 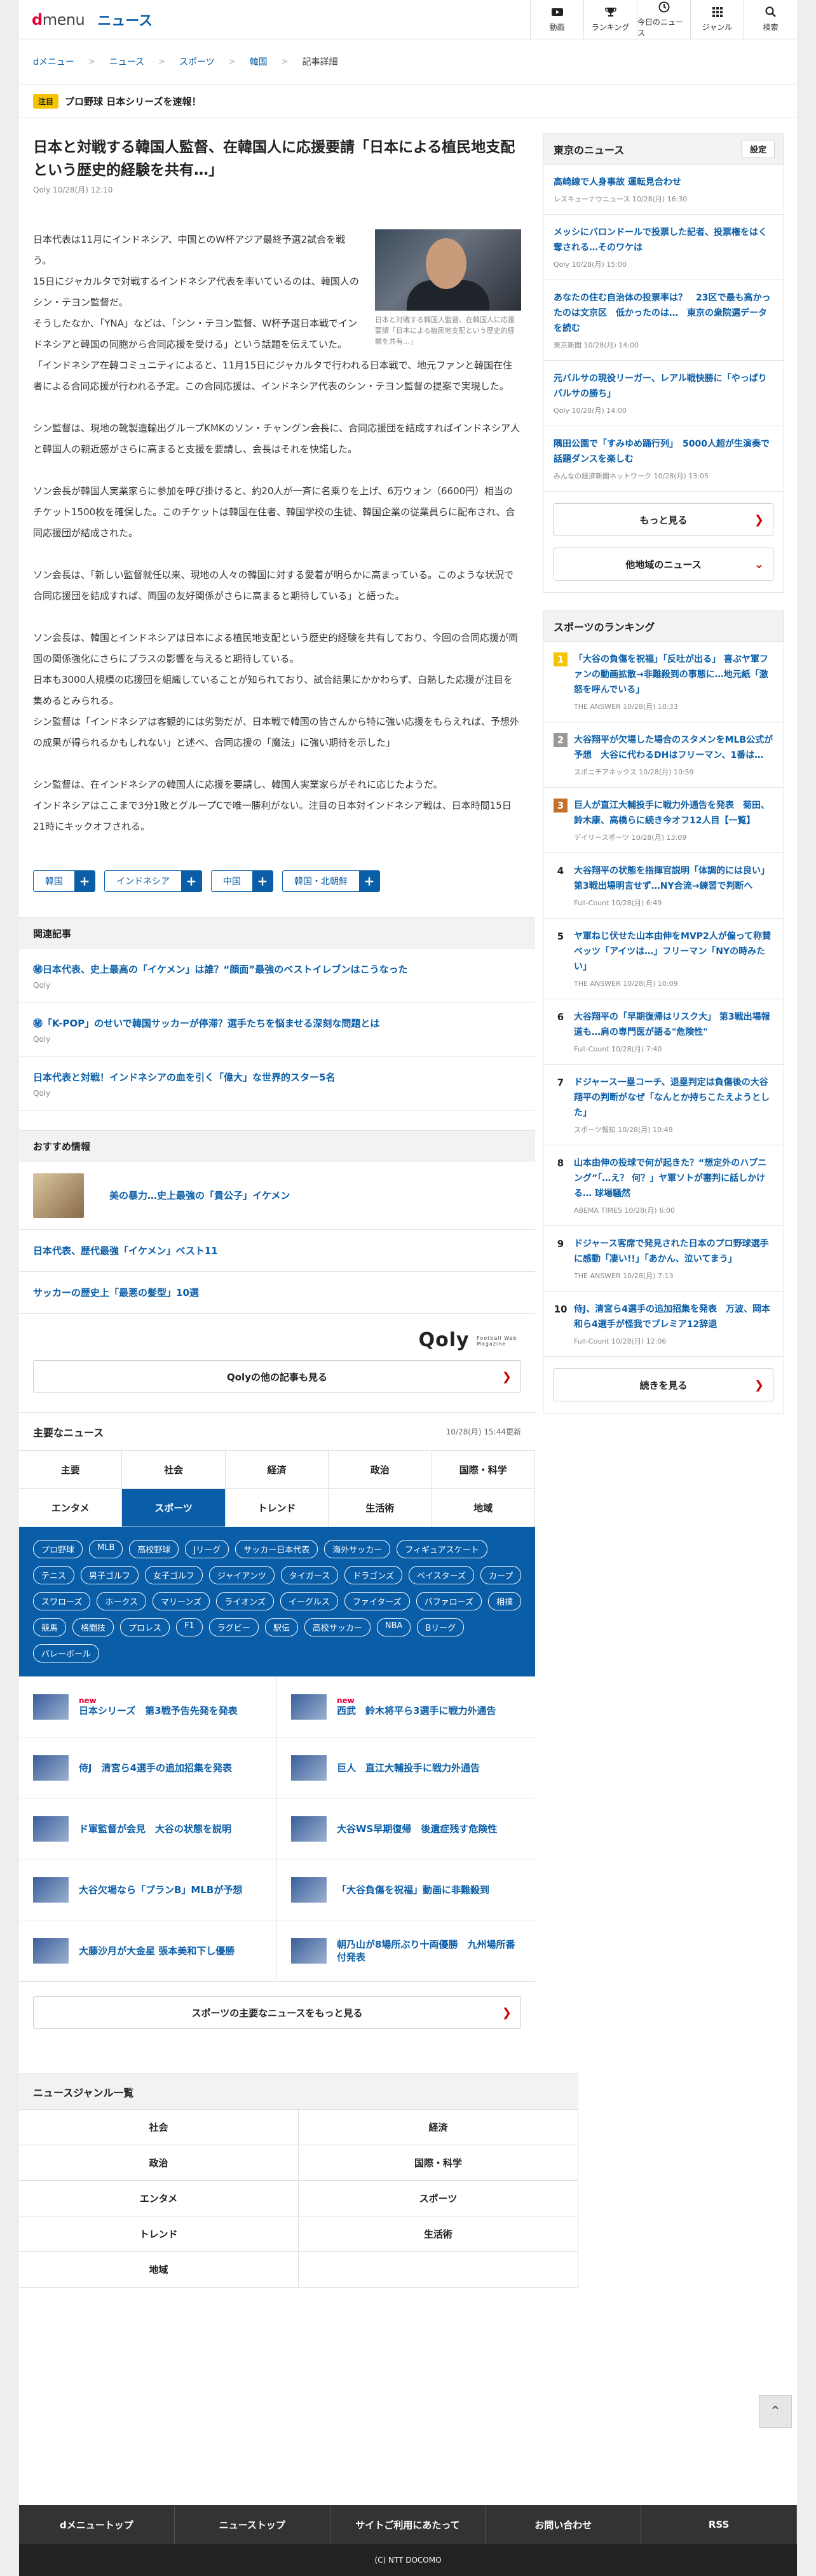 What do you see at coordinates (441, 1627) in the screenshot?
I see `subcategory-chip: Bリーグ` at bounding box center [441, 1627].